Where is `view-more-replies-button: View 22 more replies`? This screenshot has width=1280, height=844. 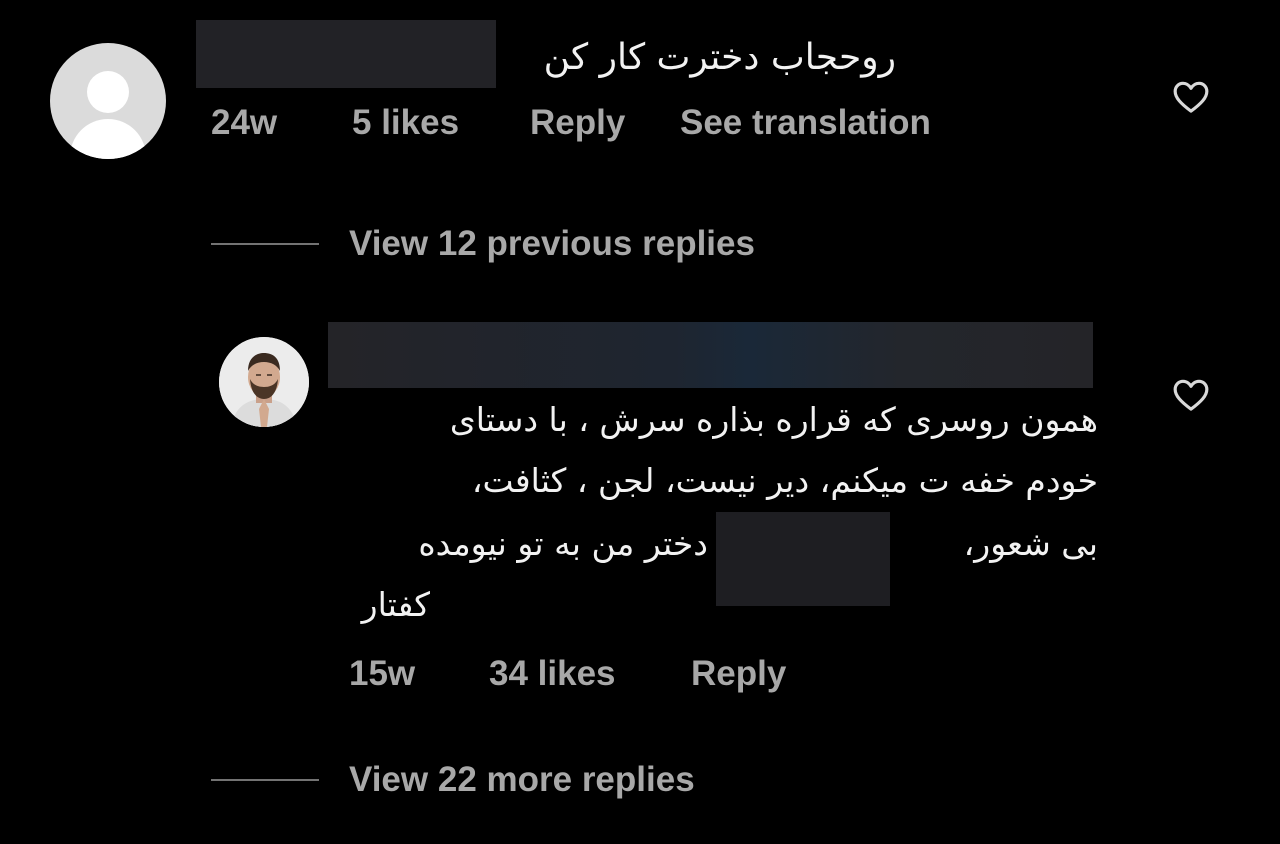 view-more-replies-button: View 22 more replies is located at coordinates (522, 780).